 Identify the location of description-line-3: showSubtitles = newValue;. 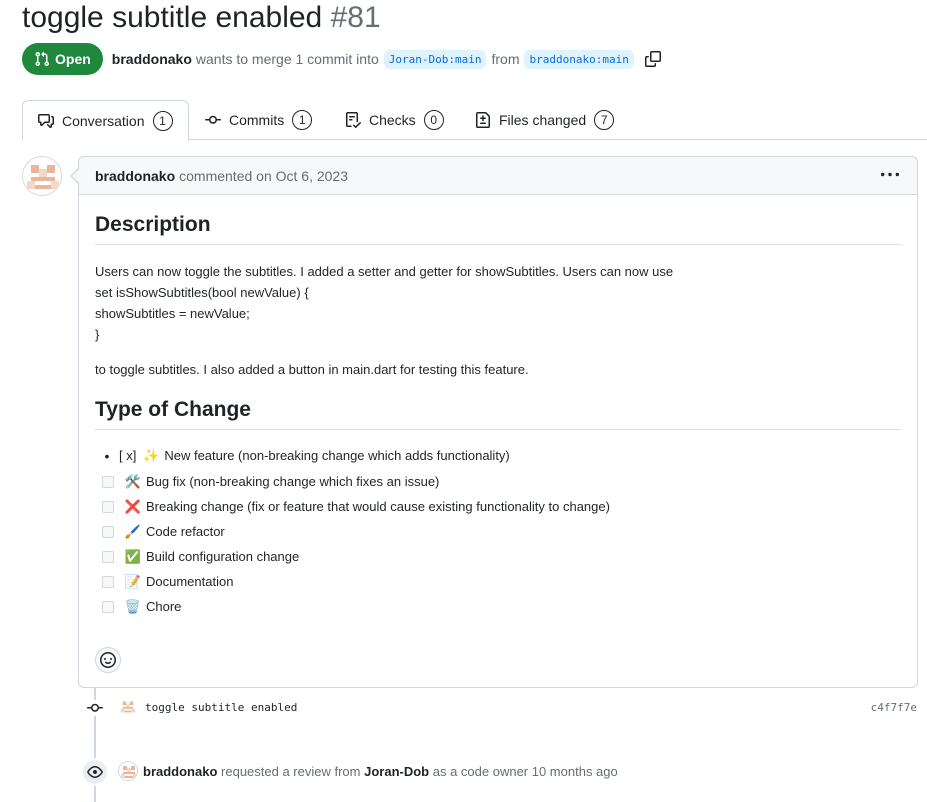
(172, 313).